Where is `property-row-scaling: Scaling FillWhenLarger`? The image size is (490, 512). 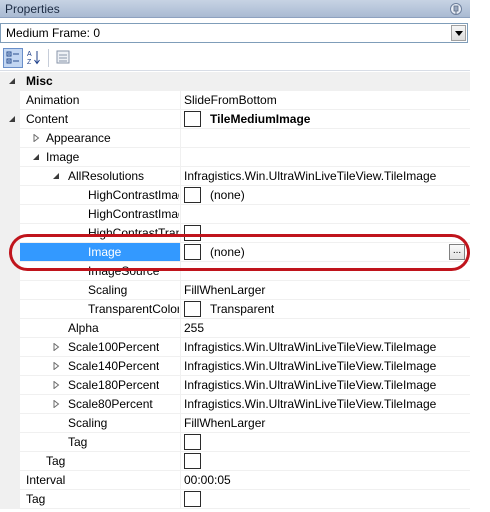 property-row-scaling: Scaling FillWhenLarger is located at coordinates (235, 423).